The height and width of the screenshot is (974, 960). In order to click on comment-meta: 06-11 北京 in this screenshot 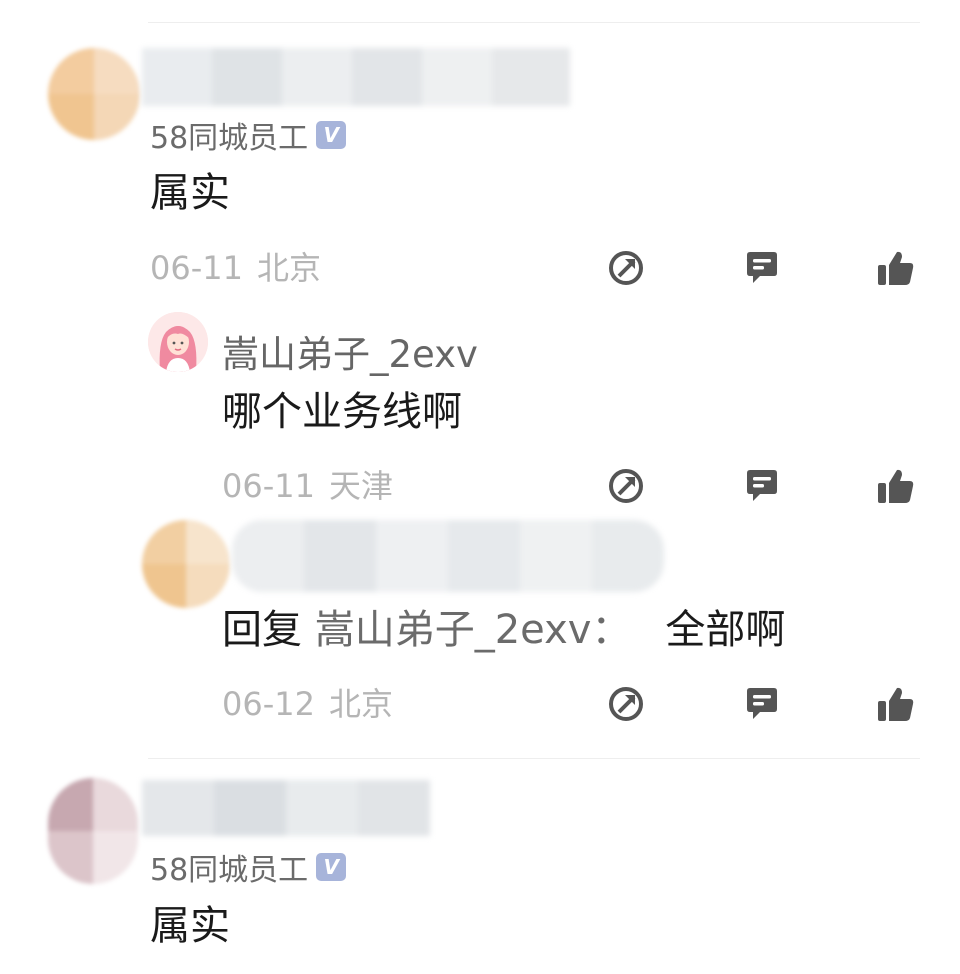, I will do `click(235, 268)`.